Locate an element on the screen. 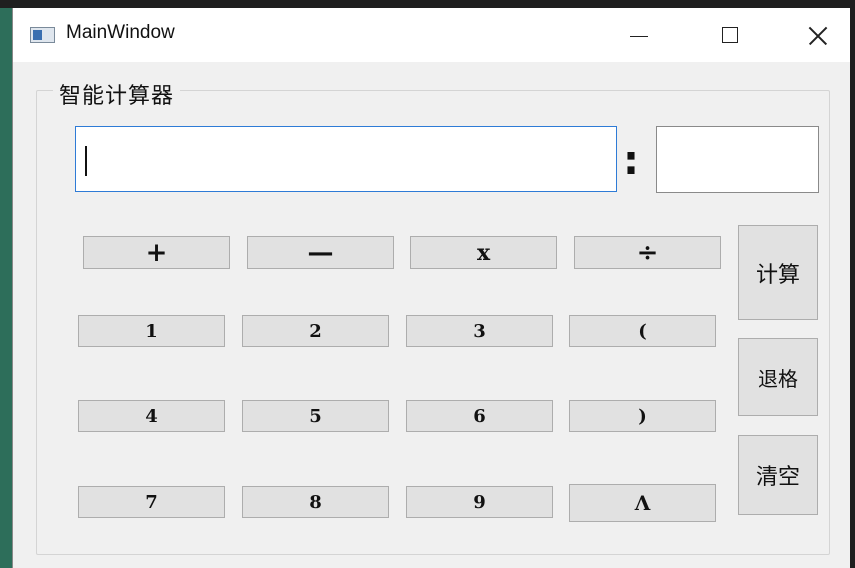  clear-button: 清空 is located at coordinates (778, 475).